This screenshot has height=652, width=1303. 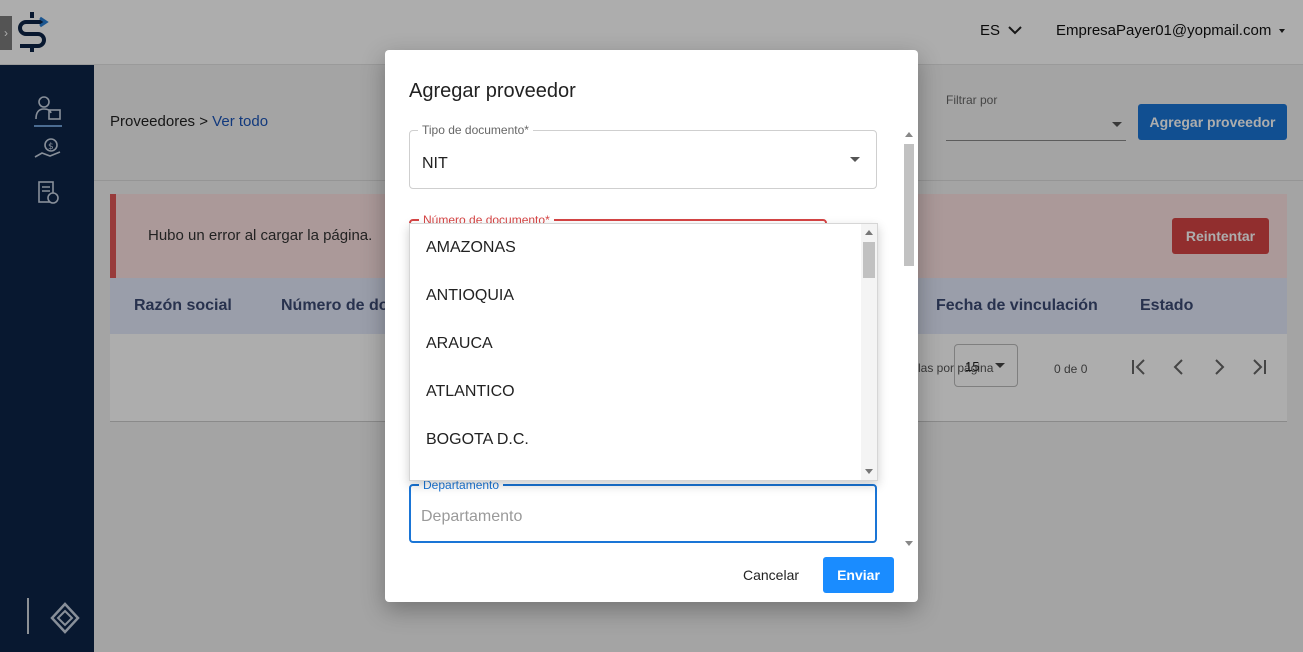 What do you see at coordinates (909, 338) in the screenshot?
I see `dialog-scrollbar` at bounding box center [909, 338].